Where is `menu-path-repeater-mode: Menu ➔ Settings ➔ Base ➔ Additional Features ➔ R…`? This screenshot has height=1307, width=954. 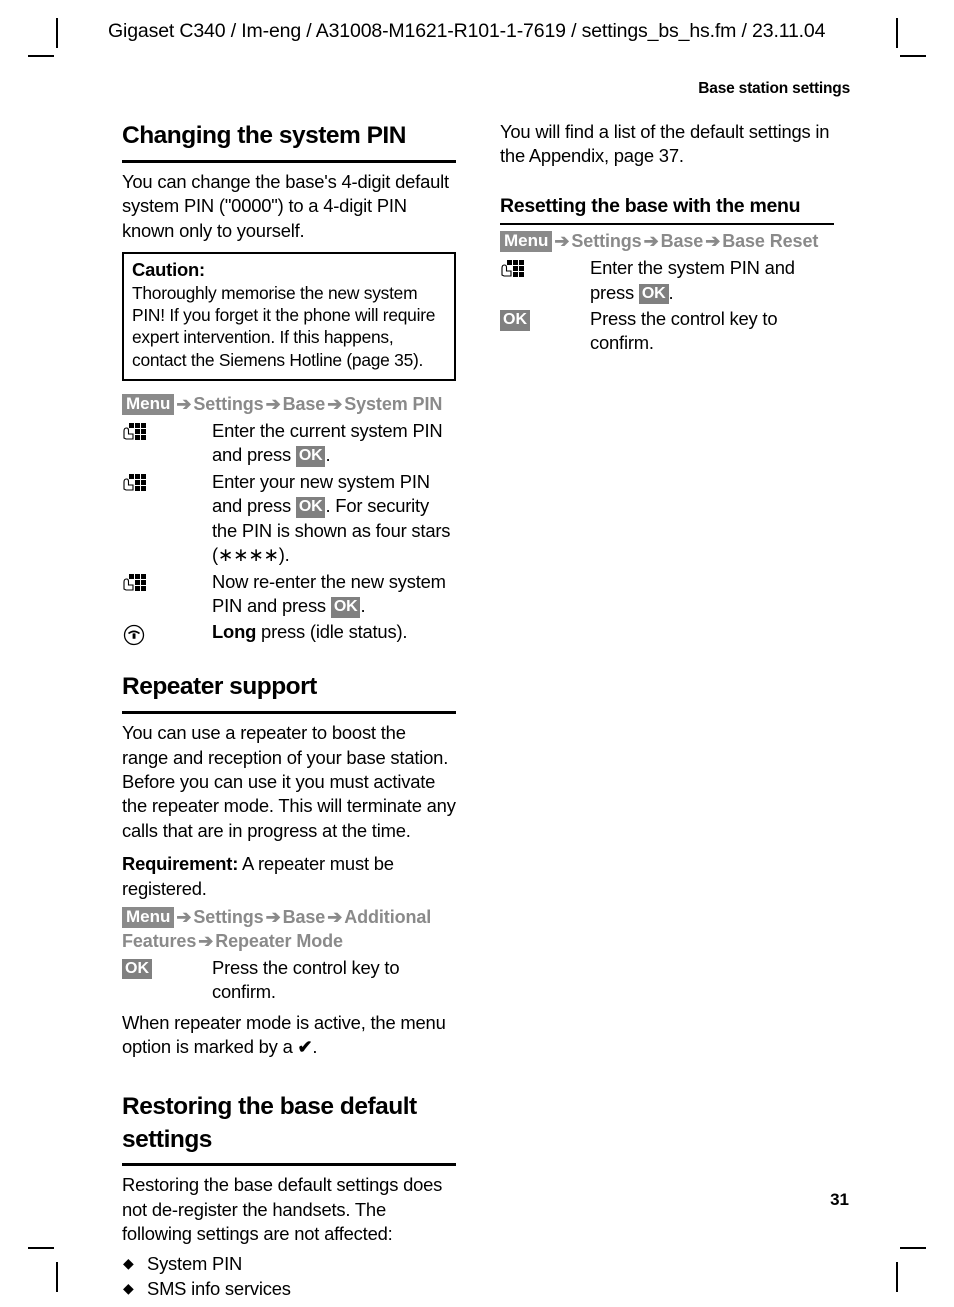
menu-path-repeater-mode: Menu ➔ Settings ➔ Base ➔ Additional Features ➔ R… is located at coordinates (289, 930).